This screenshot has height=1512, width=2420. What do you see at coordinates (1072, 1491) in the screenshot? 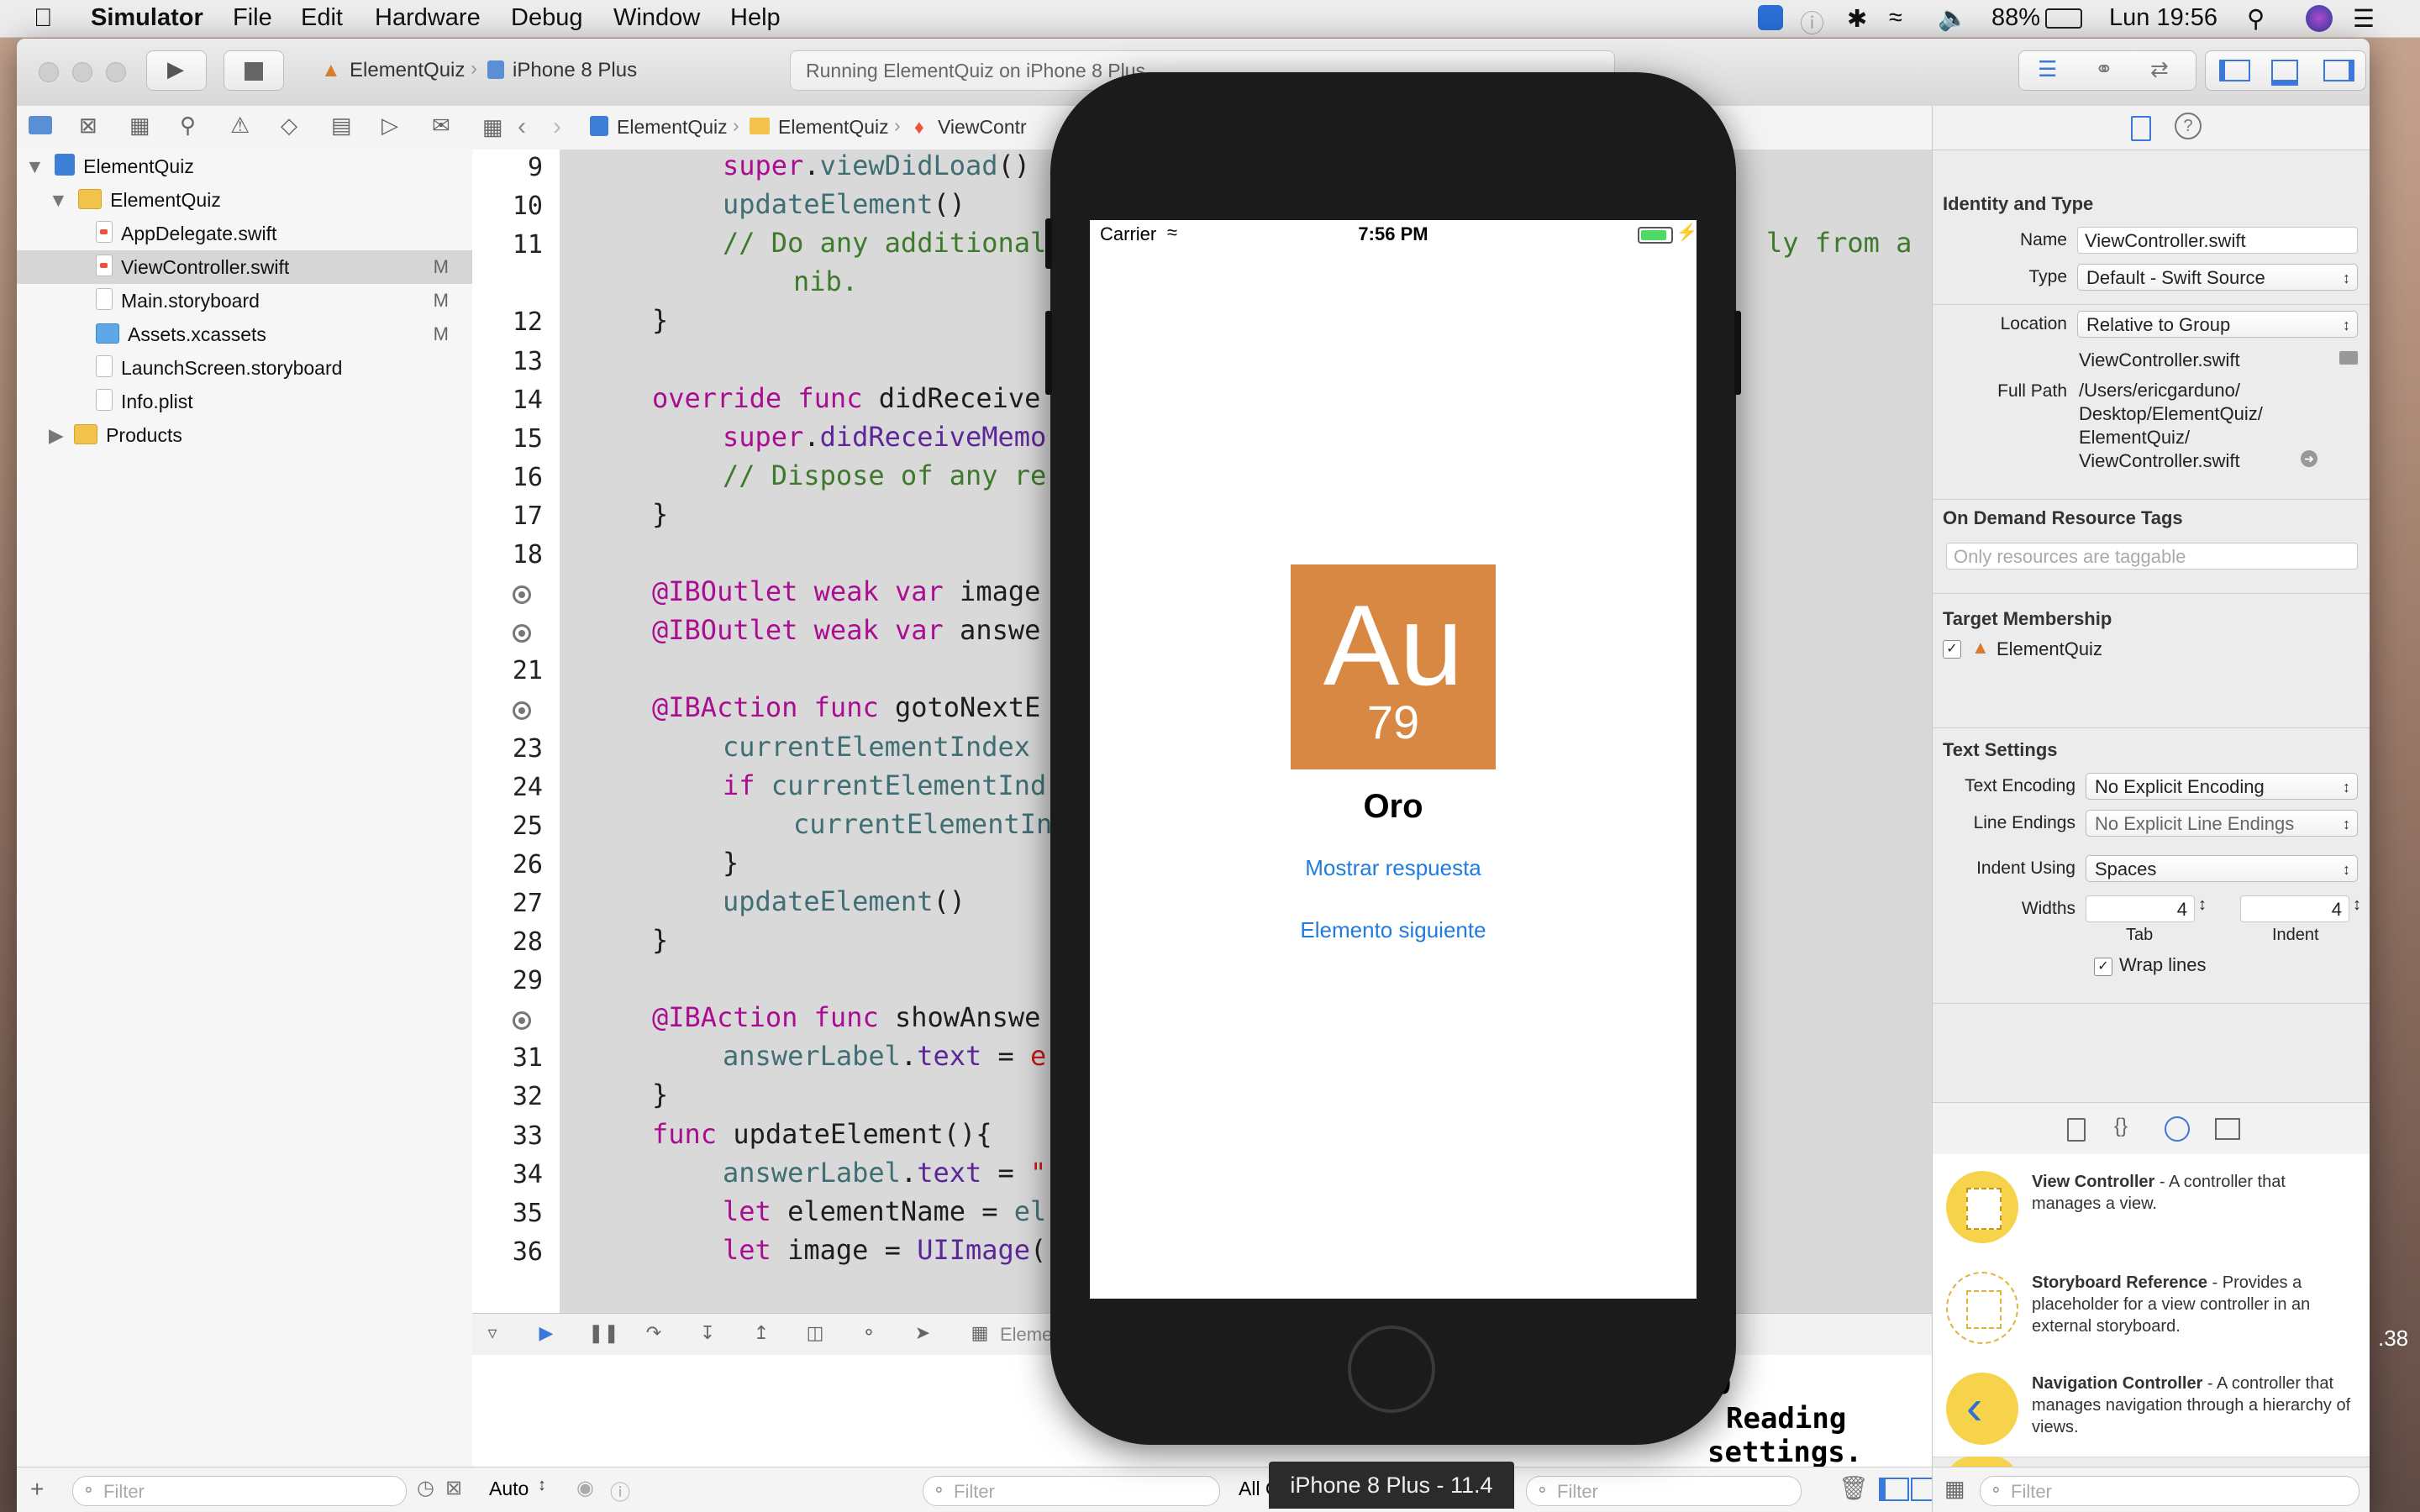
I see `variables-filter-field: ⚬ Filter` at bounding box center [1072, 1491].